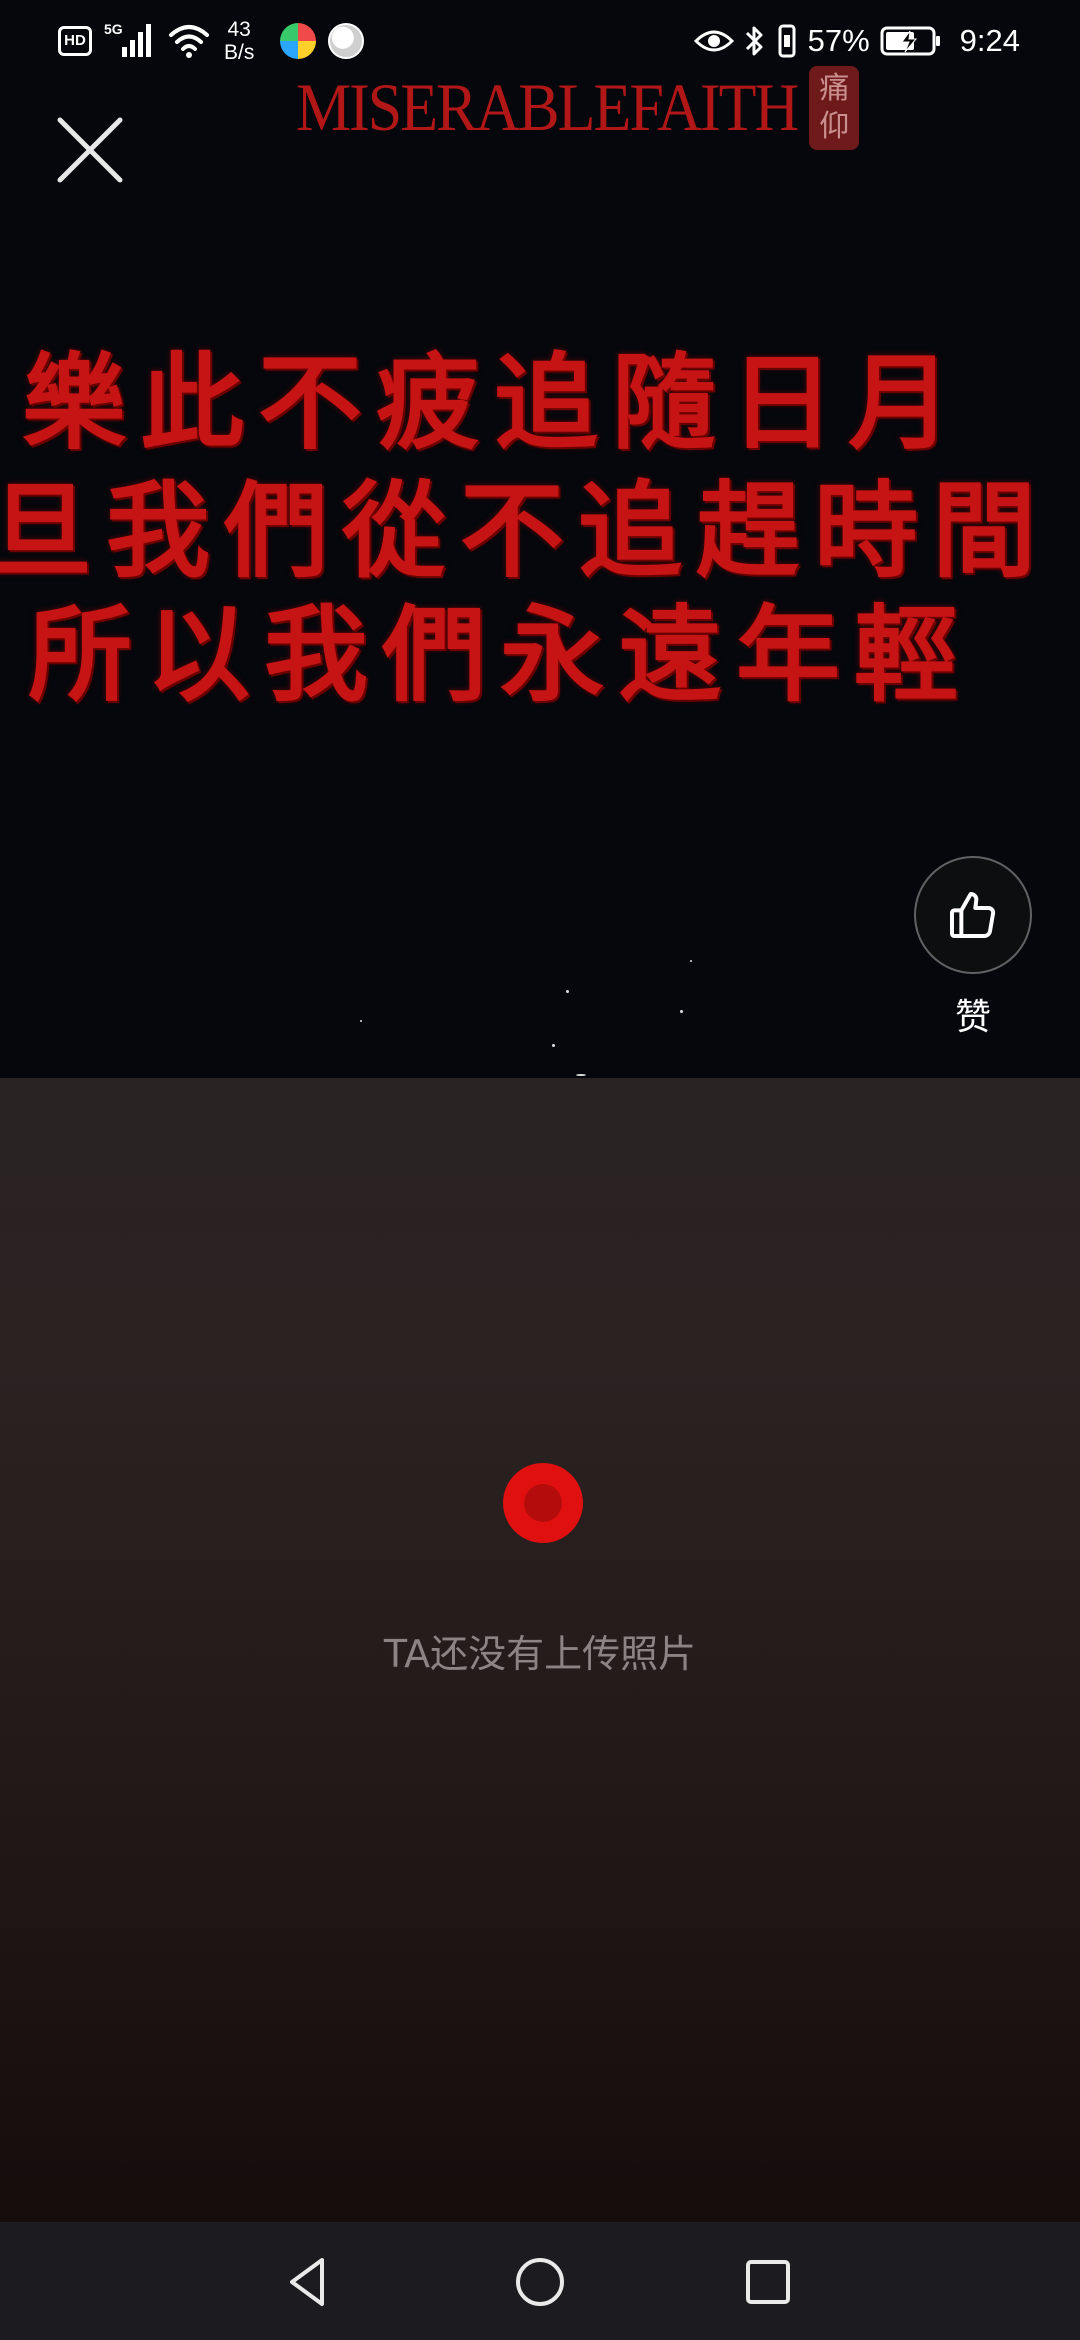 This screenshot has width=1080, height=2340. I want to click on brand-text: MISERABLEFAITH, so click(547, 107).